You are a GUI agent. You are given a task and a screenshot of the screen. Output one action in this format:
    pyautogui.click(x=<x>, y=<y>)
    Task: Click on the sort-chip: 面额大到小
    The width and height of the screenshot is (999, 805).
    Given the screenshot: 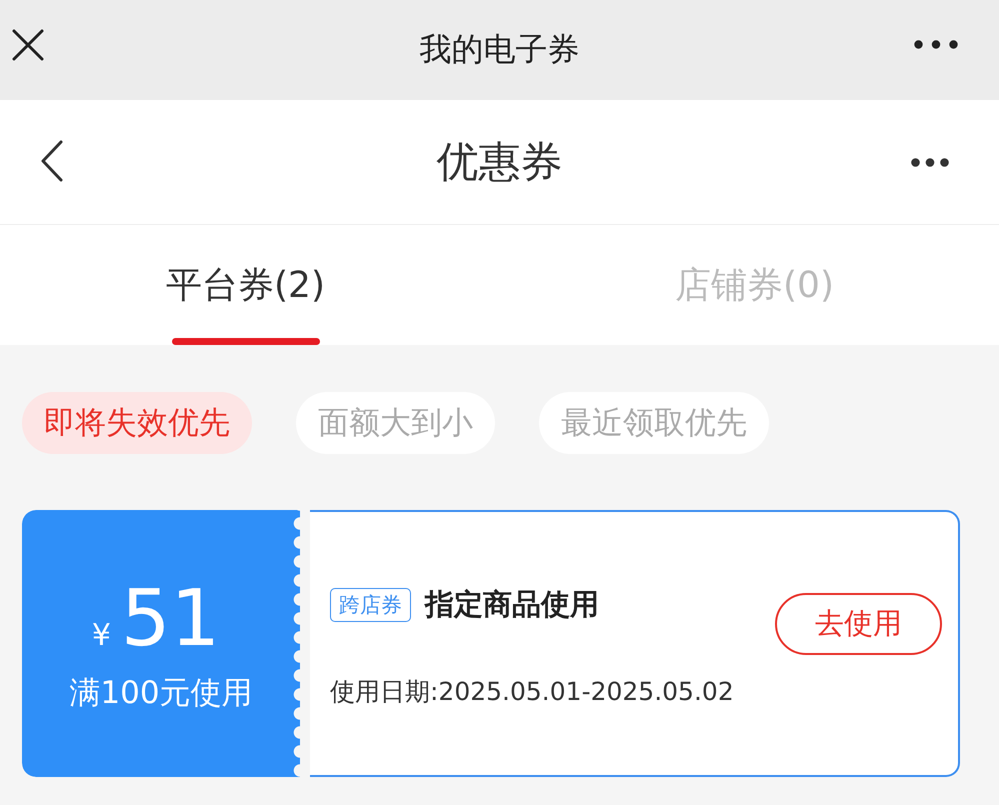 What is the action you would take?
    pyautogui.click(x=395, y=423)
    